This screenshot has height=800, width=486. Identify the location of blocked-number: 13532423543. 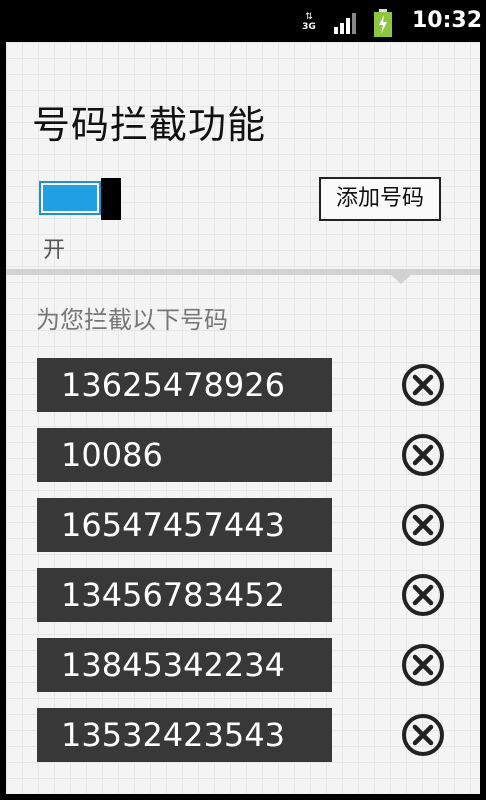
(184, 735).